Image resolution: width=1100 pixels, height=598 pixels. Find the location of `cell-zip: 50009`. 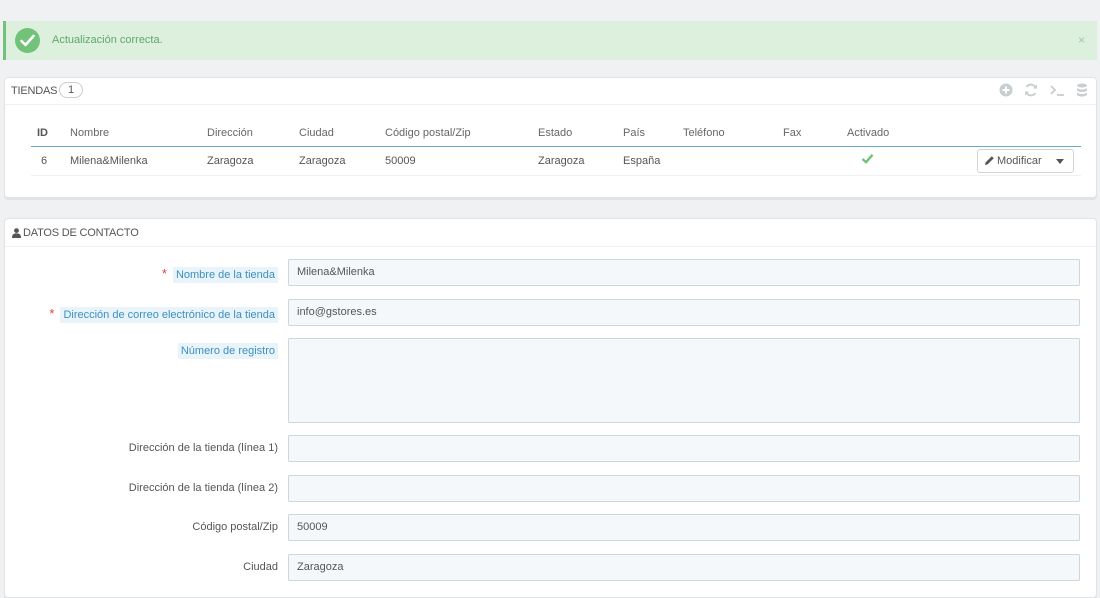

cell-zip: 50009 is located at coordinates (400, 161).